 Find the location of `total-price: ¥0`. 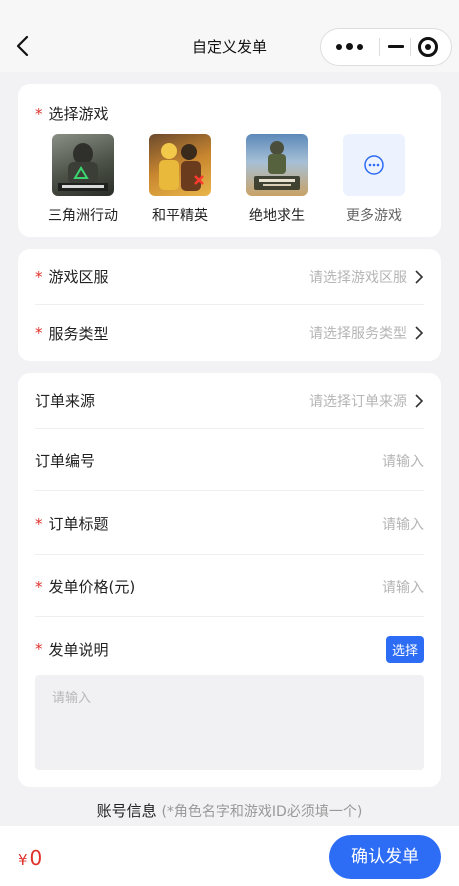

total-price: ¥0 is located at coordinates (30, 858).